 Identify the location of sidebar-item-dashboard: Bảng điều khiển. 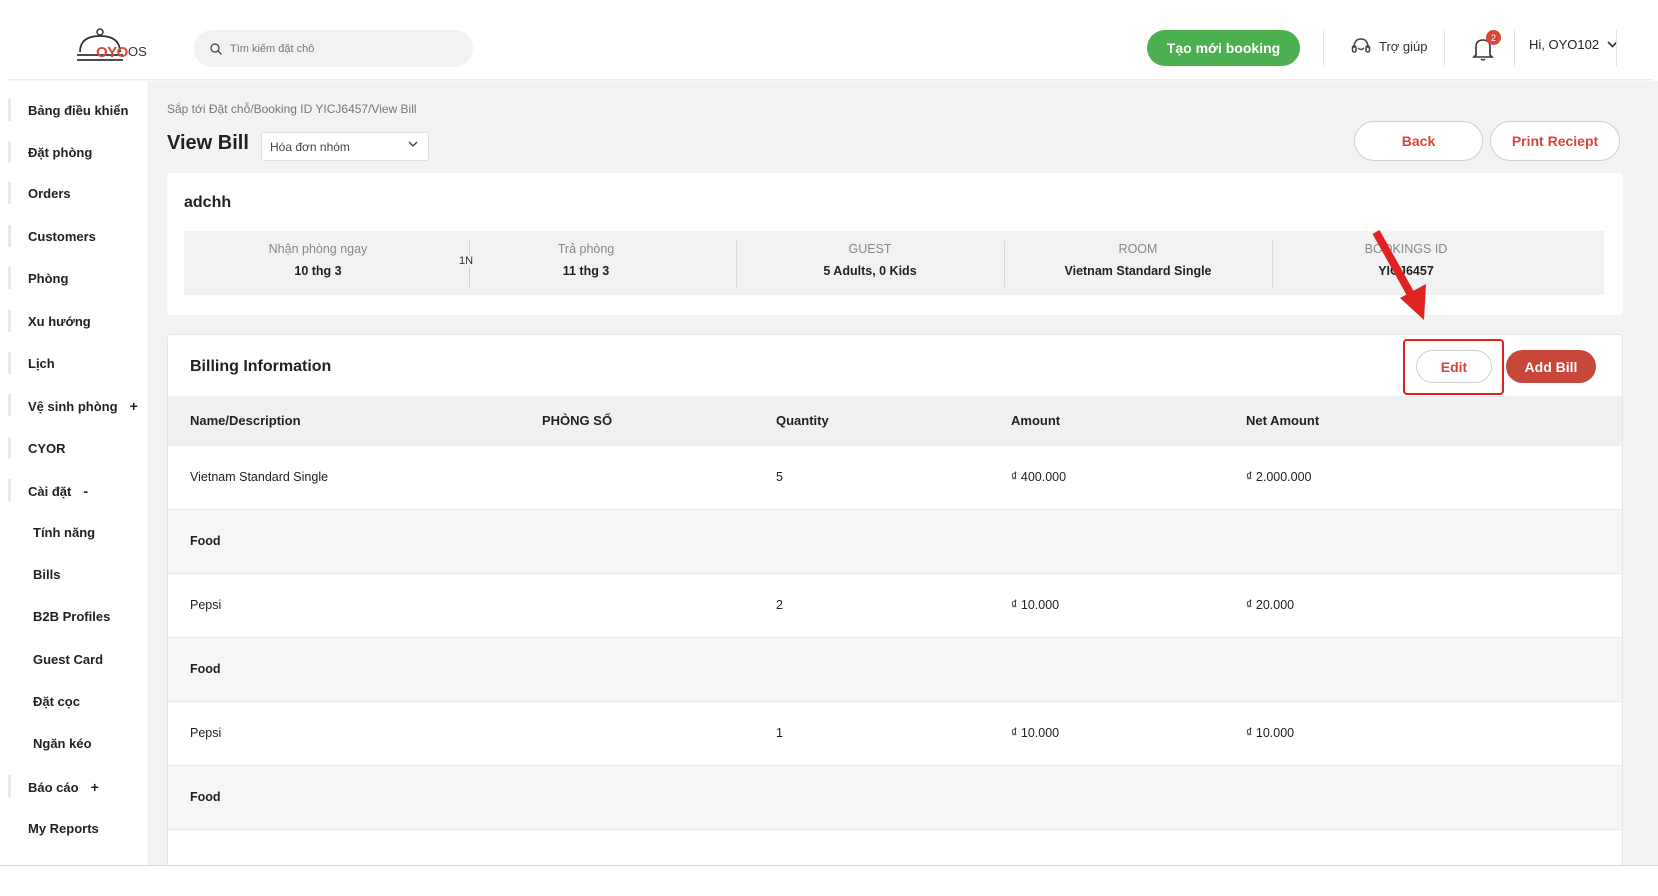
(78, 110).